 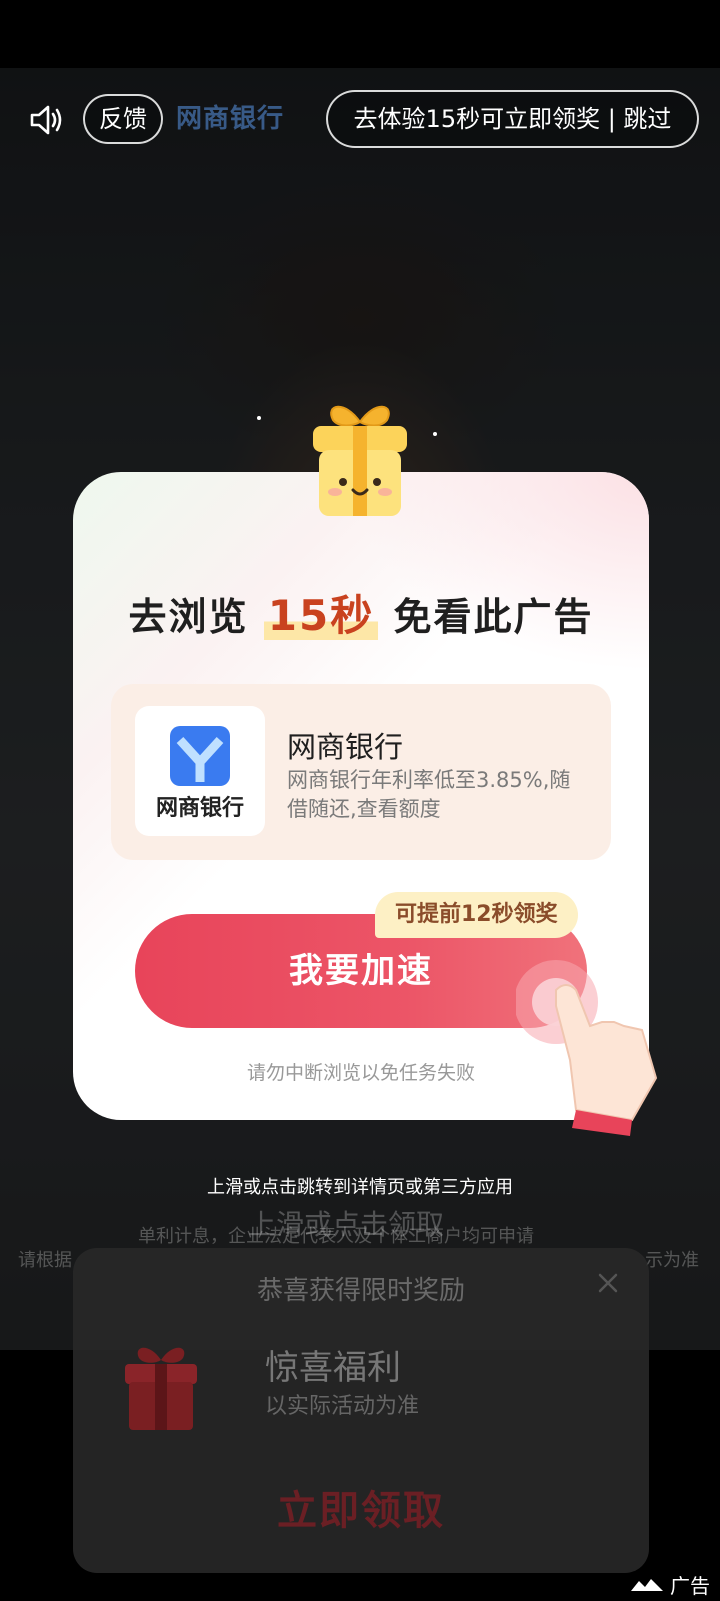 What do you see at coordinates (199, 808) in the screenshot?
I see `app-logo-text: 网商银行` at bounding box center [199, 808].